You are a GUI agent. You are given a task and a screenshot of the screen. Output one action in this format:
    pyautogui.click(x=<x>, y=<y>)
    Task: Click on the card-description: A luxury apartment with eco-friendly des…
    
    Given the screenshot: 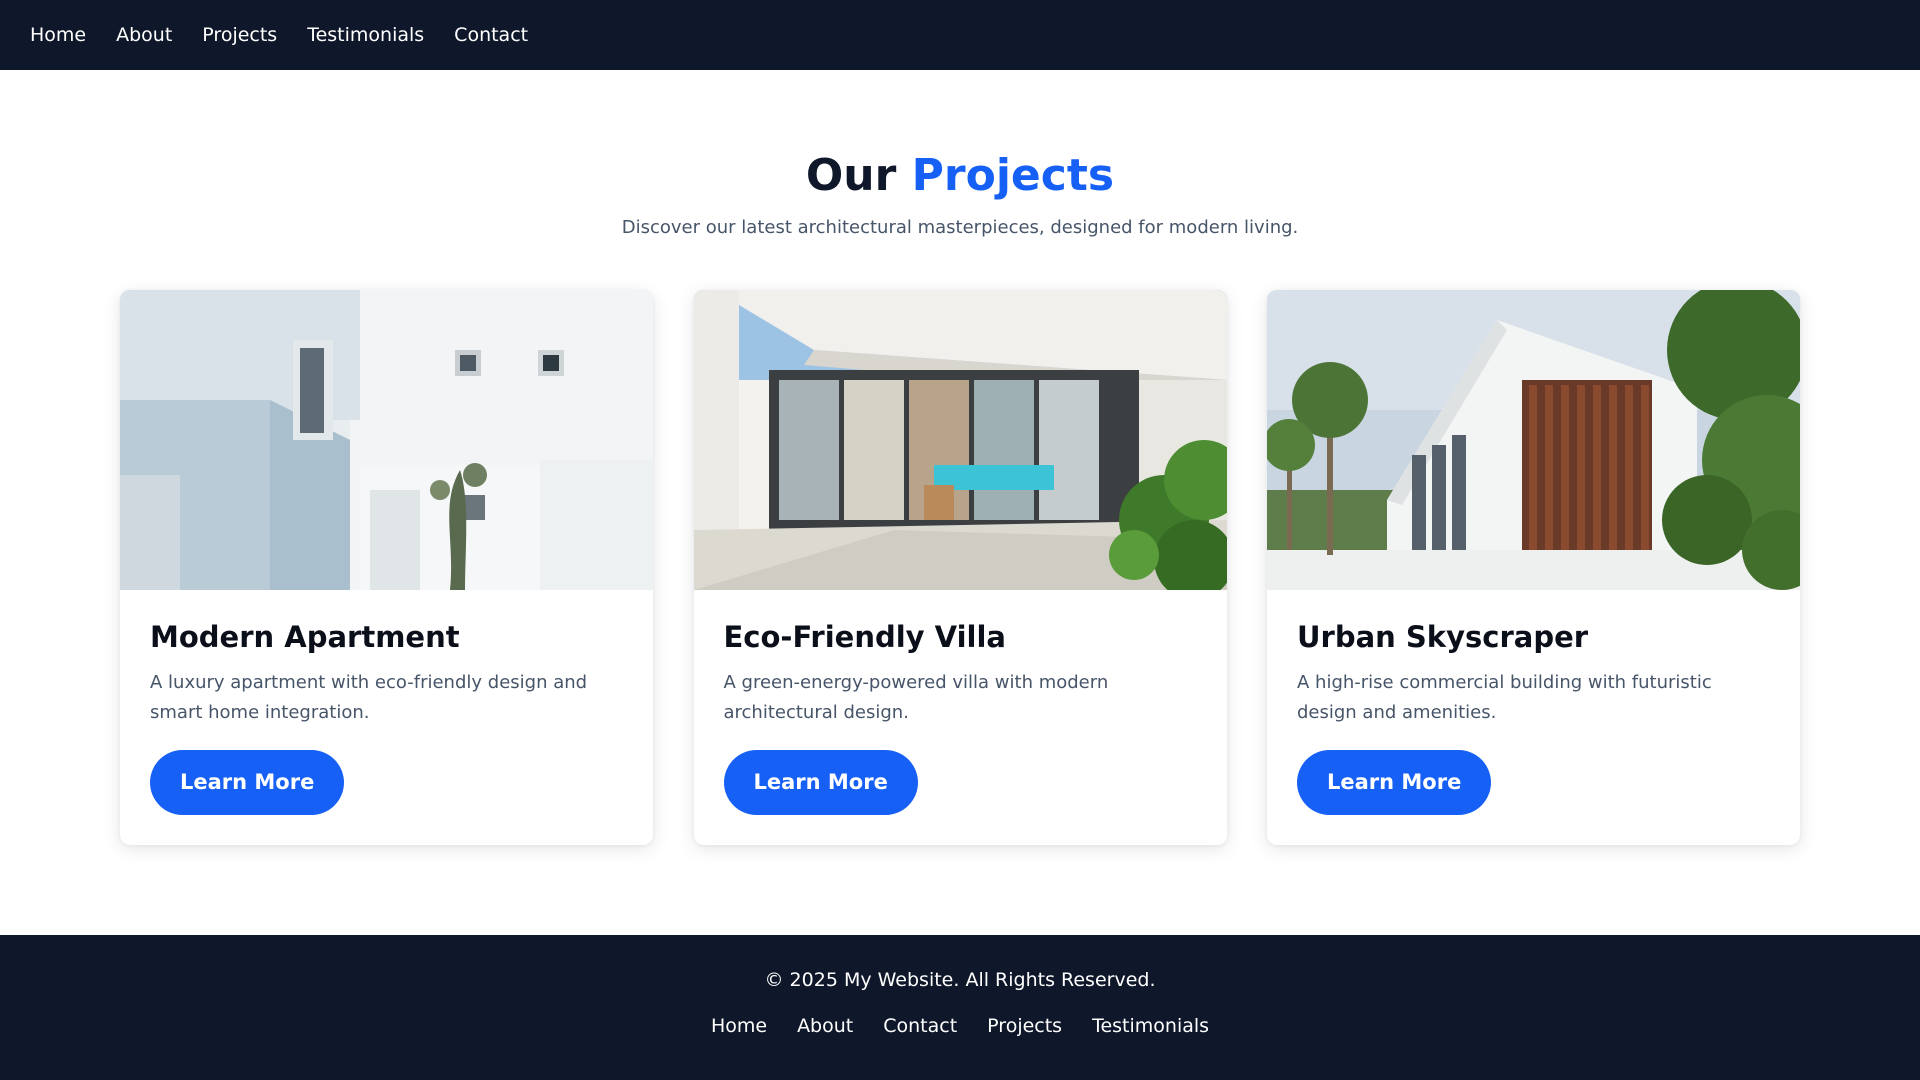 What is the action you would take?
    pyautogui.click(x=369, y=697)
    